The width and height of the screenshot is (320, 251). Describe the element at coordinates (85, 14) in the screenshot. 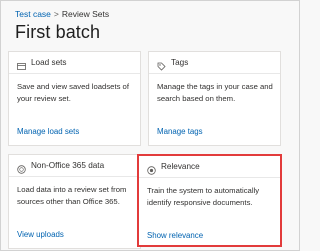

I see `breadcrumb-review-sets: Review Sets` at that location.